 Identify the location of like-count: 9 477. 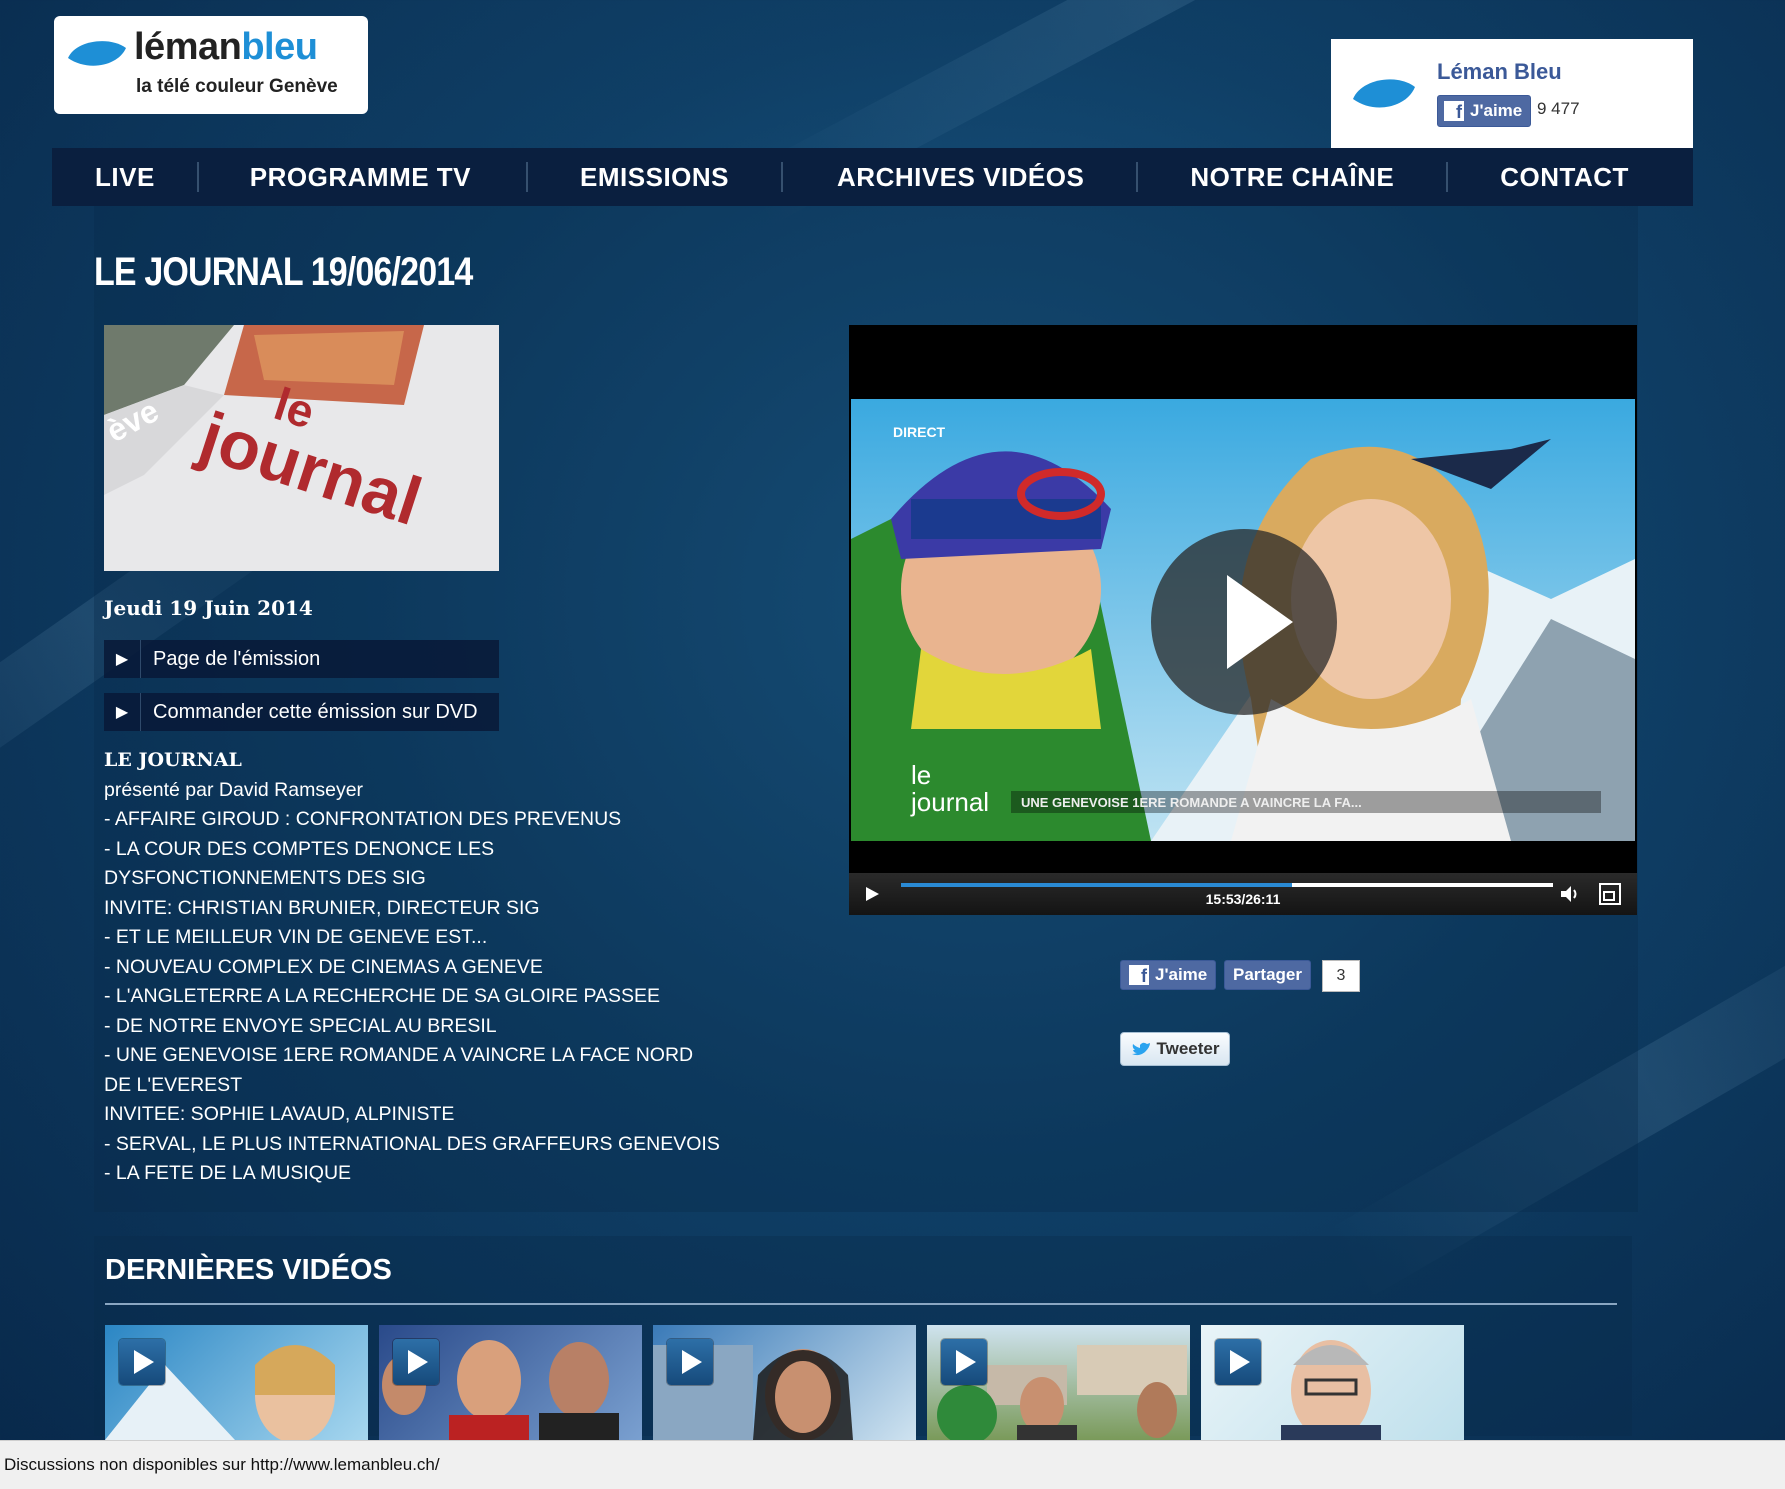
(1558, 108).